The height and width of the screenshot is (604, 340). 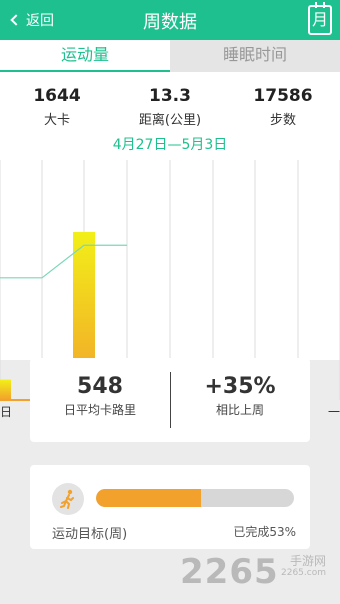 I want to click on tab-bar: 运动量 睡眠时间, so click(x=170, y=56).